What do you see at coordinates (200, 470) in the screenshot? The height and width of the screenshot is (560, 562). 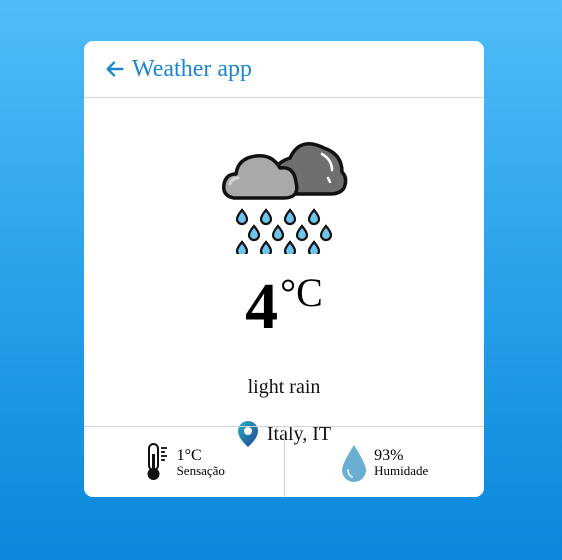 I see `feels-like-label: Sensação` at bounding box center [200, 470].